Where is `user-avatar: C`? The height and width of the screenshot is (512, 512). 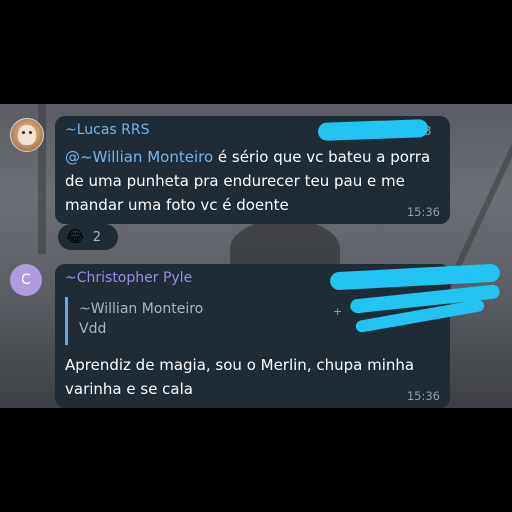 user-avatar: C is located at coordinates (26, 280).